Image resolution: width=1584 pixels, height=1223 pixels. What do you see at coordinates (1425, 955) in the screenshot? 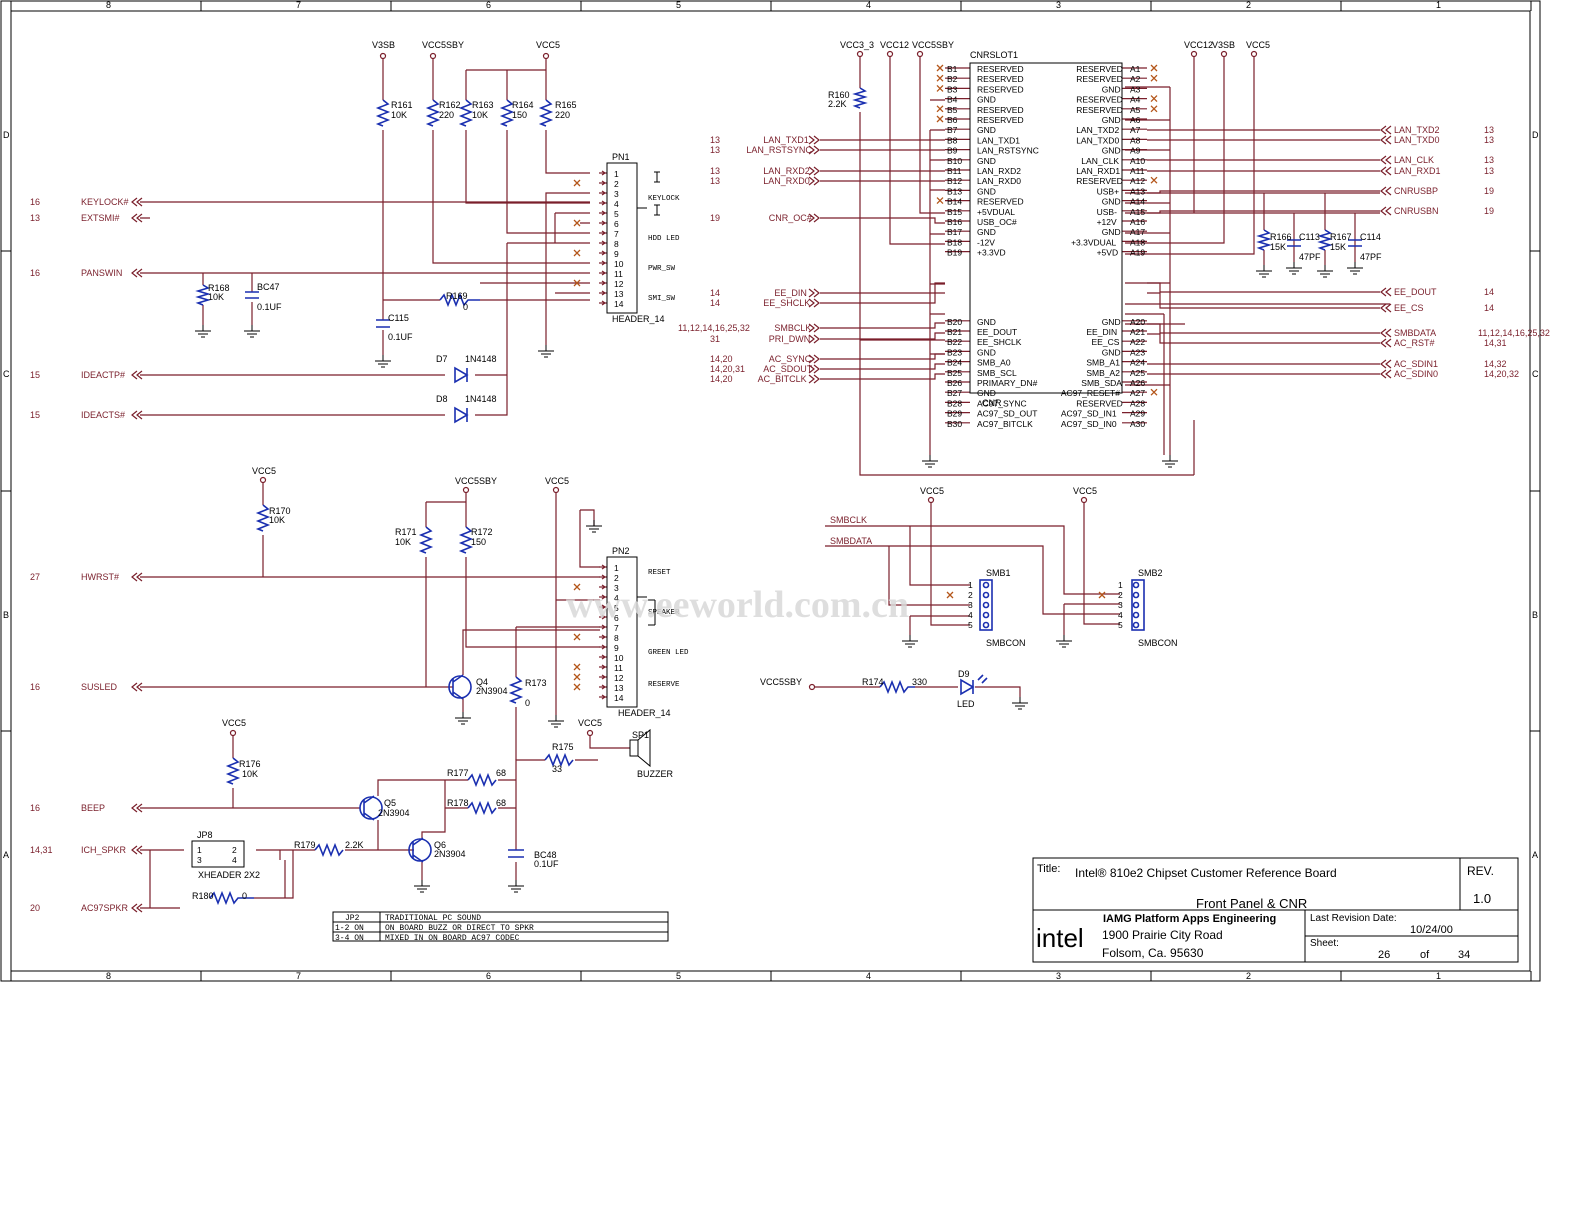
I see `sheet-of: of` at bounding box center [1425, 955].